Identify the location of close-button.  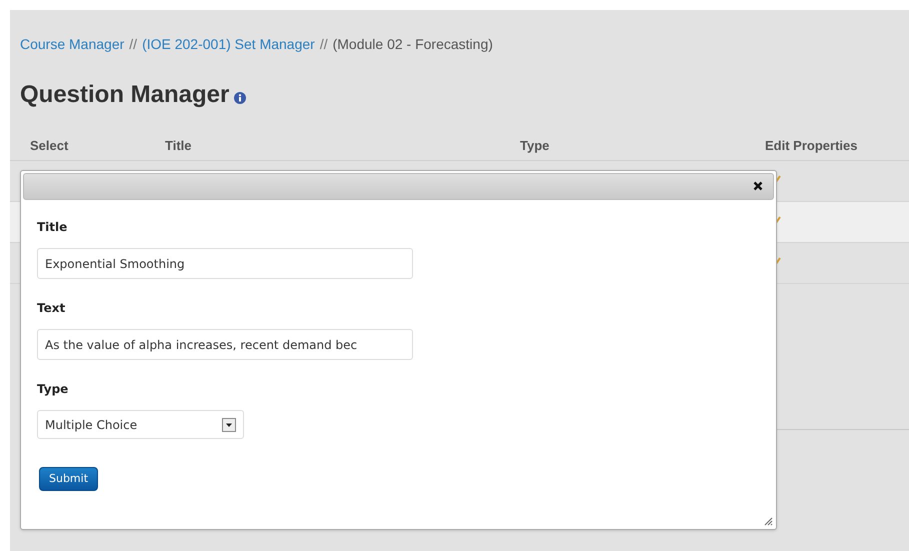
(758, 186).